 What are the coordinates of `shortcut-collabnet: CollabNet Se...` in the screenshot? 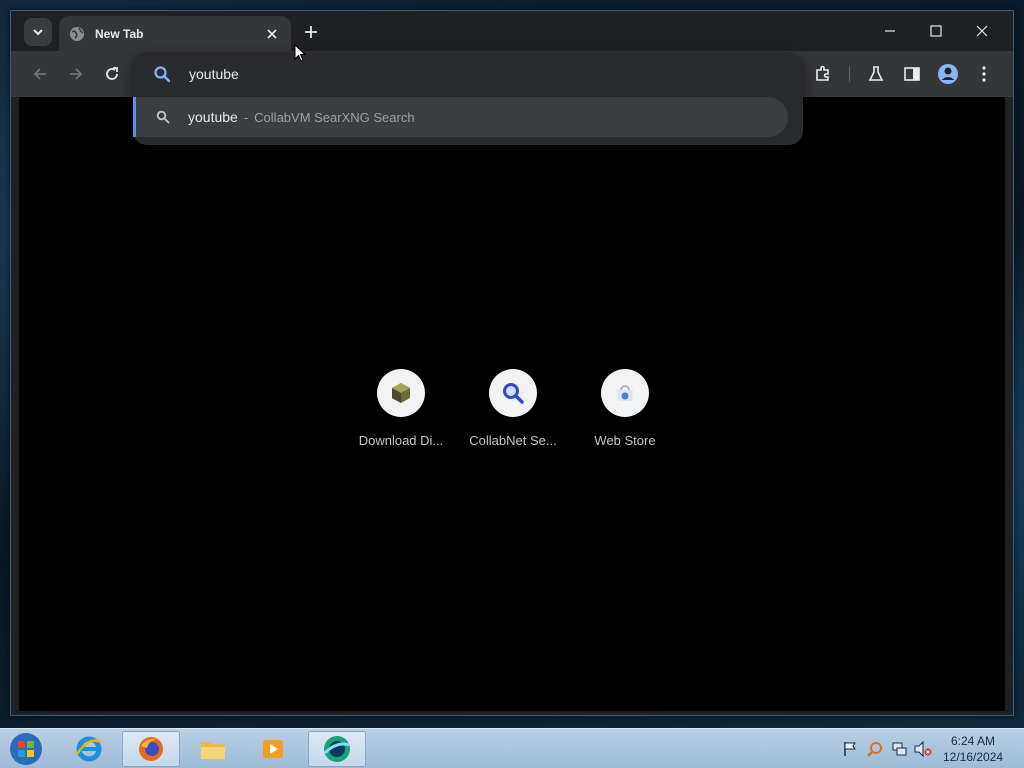 It's located at (513, 408).